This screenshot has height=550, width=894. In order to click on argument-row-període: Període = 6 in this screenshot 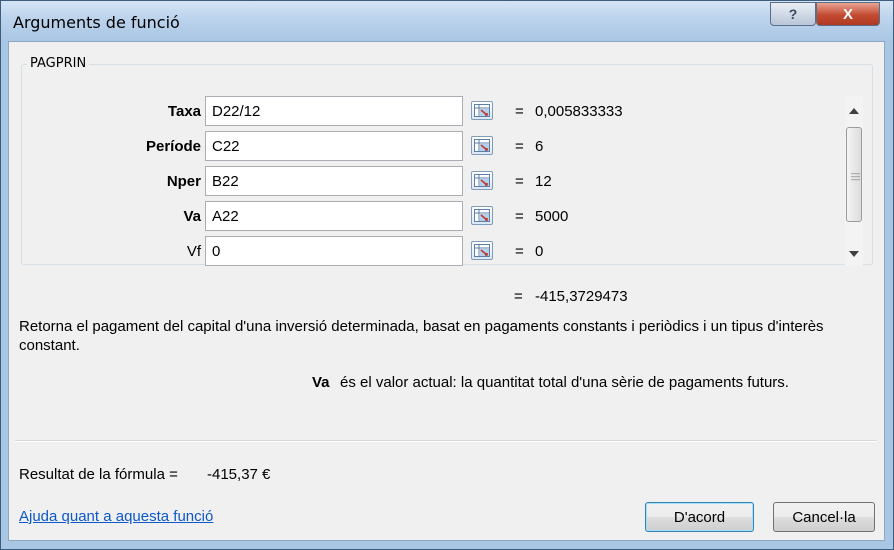, I will do `click(429, 146)`.